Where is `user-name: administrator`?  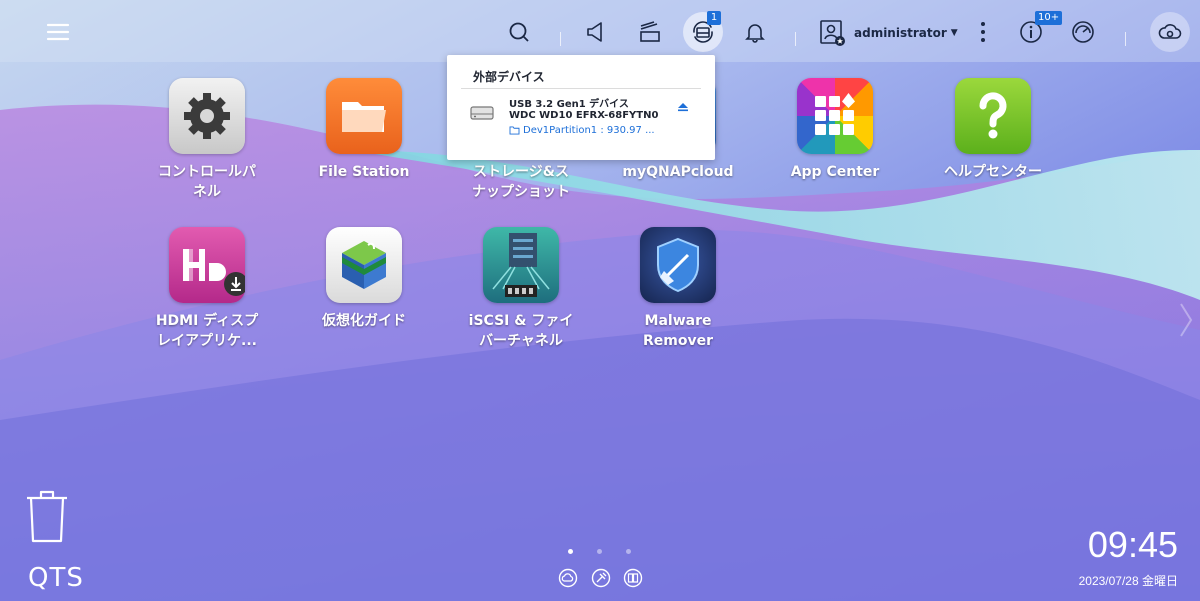 user-name: administrator is located at coordinates (900, 33).